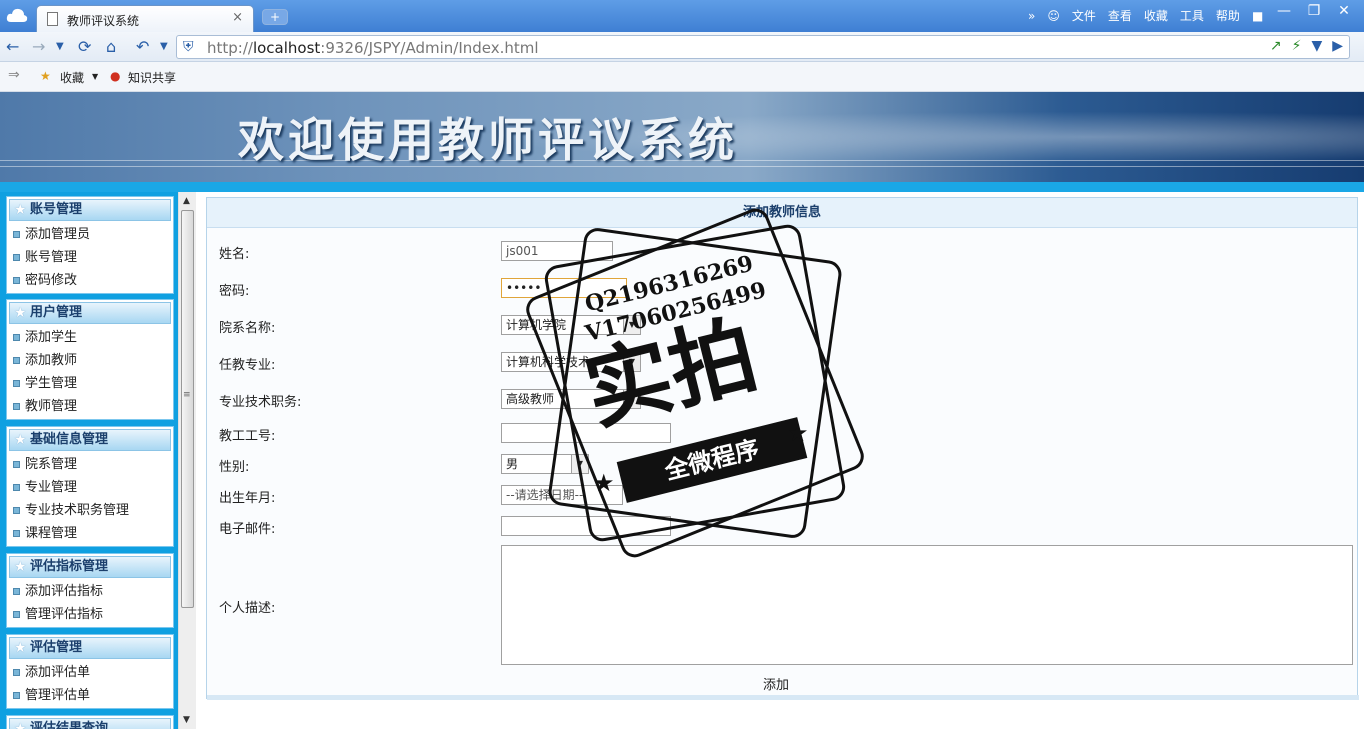 This screenshot has height=729, width=1364. What do you see at coordinates (1257, 16) in the screenshot?
I see `skin-icon: ■` at bounding box center [1257, 16].